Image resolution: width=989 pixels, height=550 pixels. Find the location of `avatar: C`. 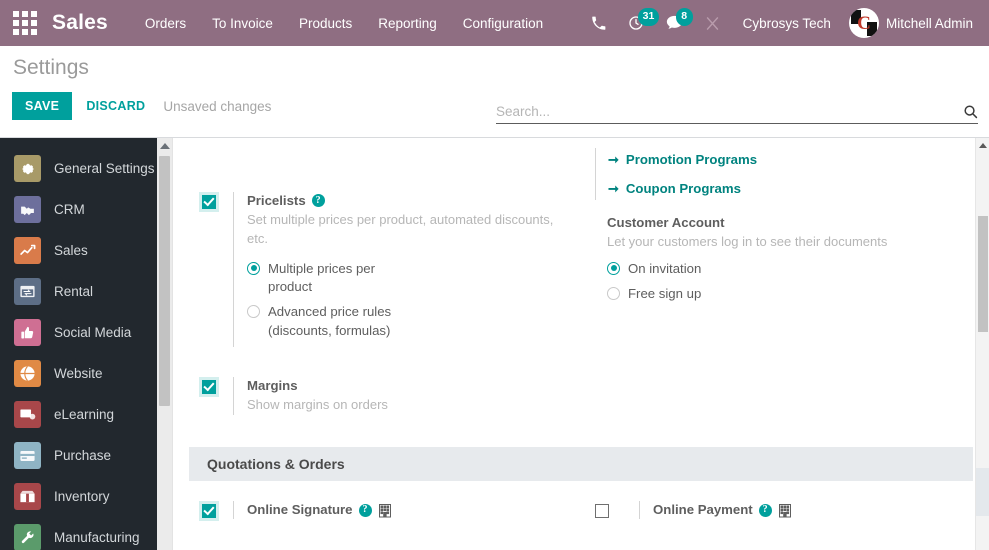

avatar: C is located at coordinates (863, 23).